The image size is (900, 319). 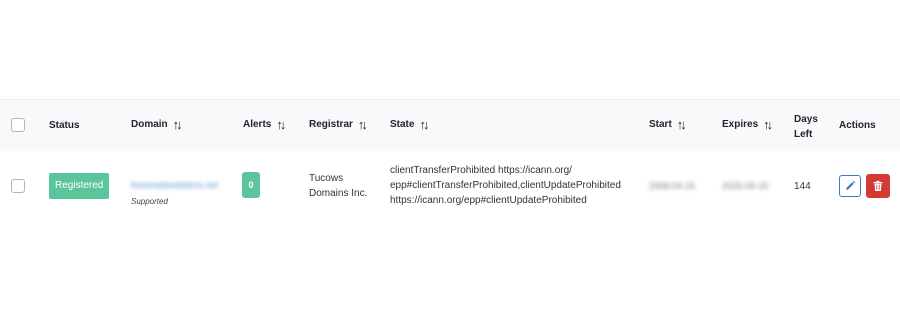 What do you see at coordinates (747, 124) in the screenshot?
I see `header-expires: Expires ↑↓` at bounding box center [747, 124].